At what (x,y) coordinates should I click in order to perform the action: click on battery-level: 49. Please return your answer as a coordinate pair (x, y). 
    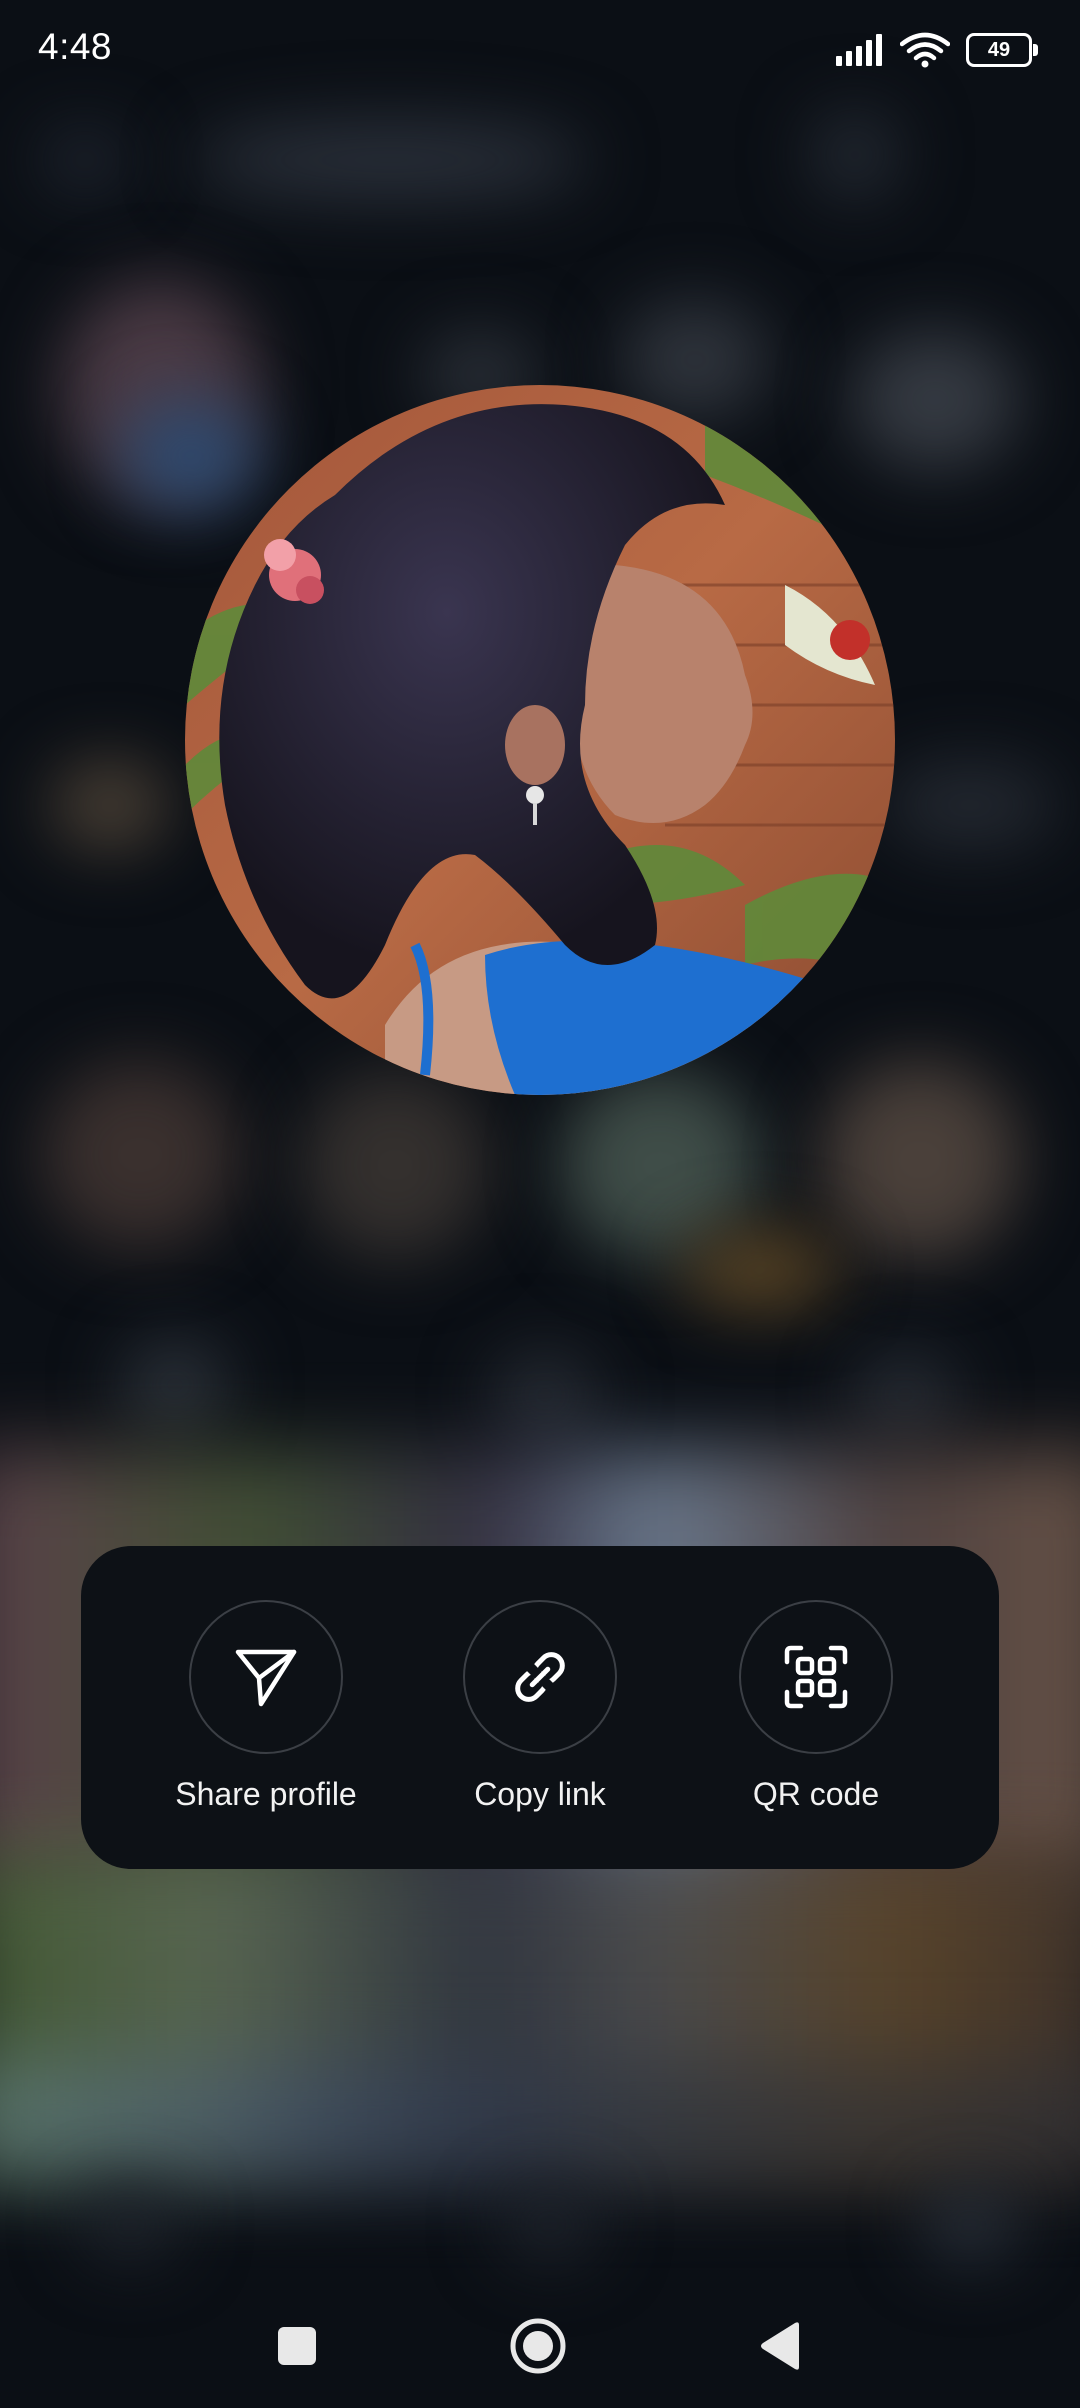
    Looking at the image, I should click on (999, 49).